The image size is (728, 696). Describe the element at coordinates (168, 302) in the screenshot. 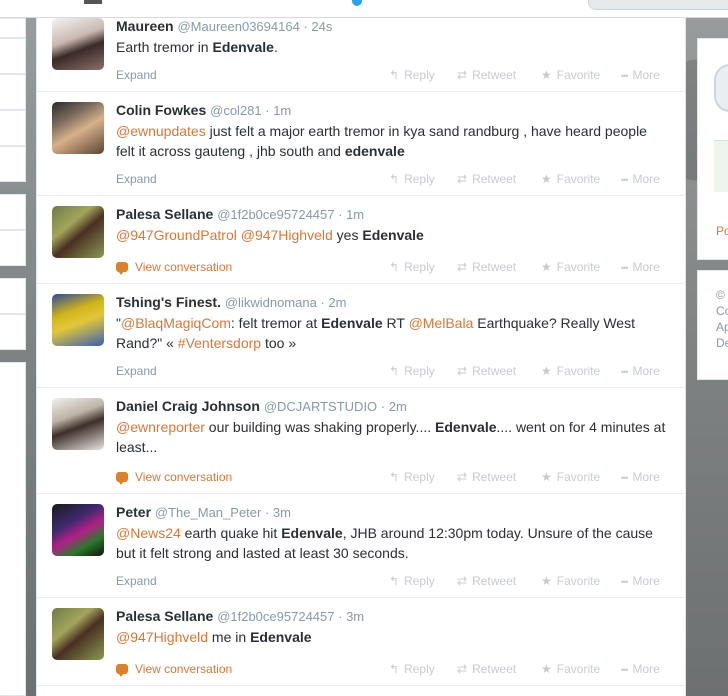

I see `author-fullname: Tshing's Finest.` at that location.